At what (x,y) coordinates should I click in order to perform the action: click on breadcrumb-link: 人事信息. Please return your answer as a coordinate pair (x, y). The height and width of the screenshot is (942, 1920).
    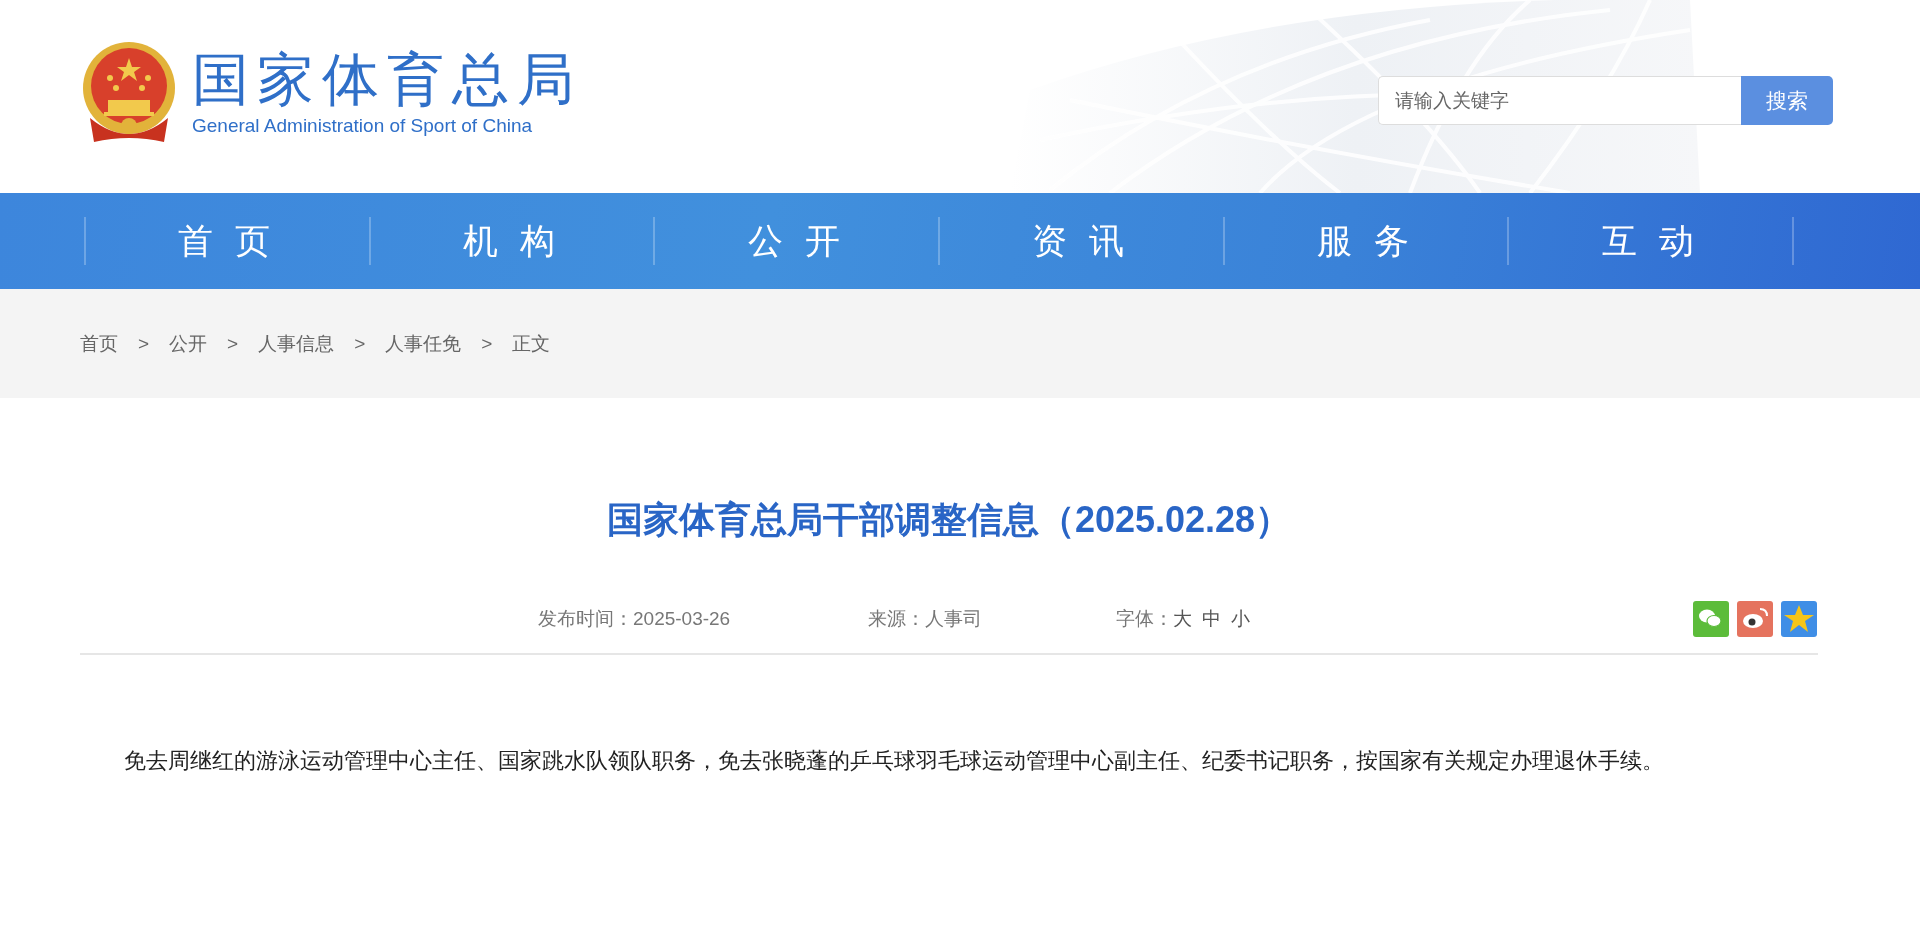
    Looking at the image, I should click on (296, 343).